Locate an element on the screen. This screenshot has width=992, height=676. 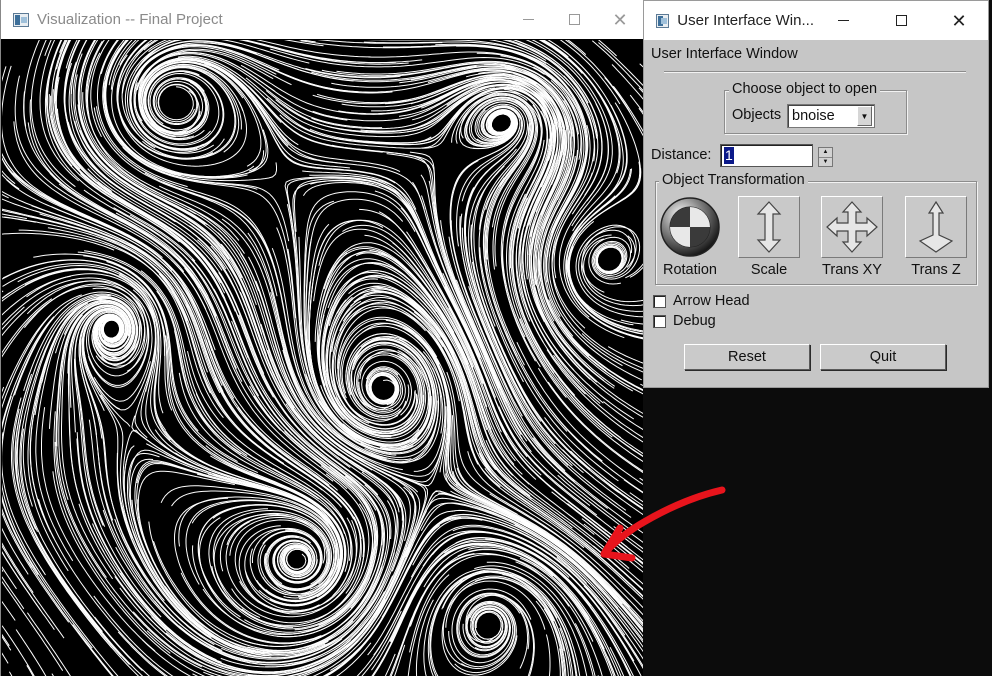
ui-maximize-button is located at coordinates (901, 20).